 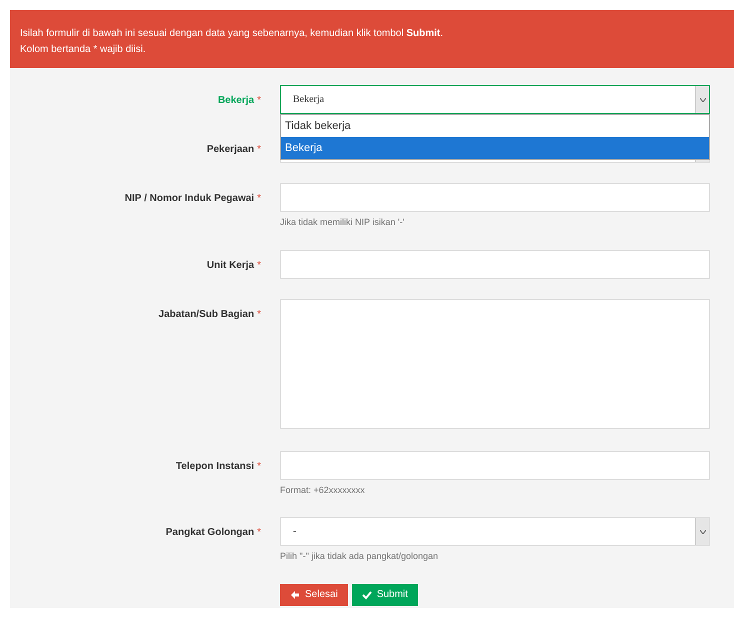 What do you see at coordinates (495, 148) in the screenshot?
I see `dropdown-option: Bekerja` at bounding box center [495, 148].